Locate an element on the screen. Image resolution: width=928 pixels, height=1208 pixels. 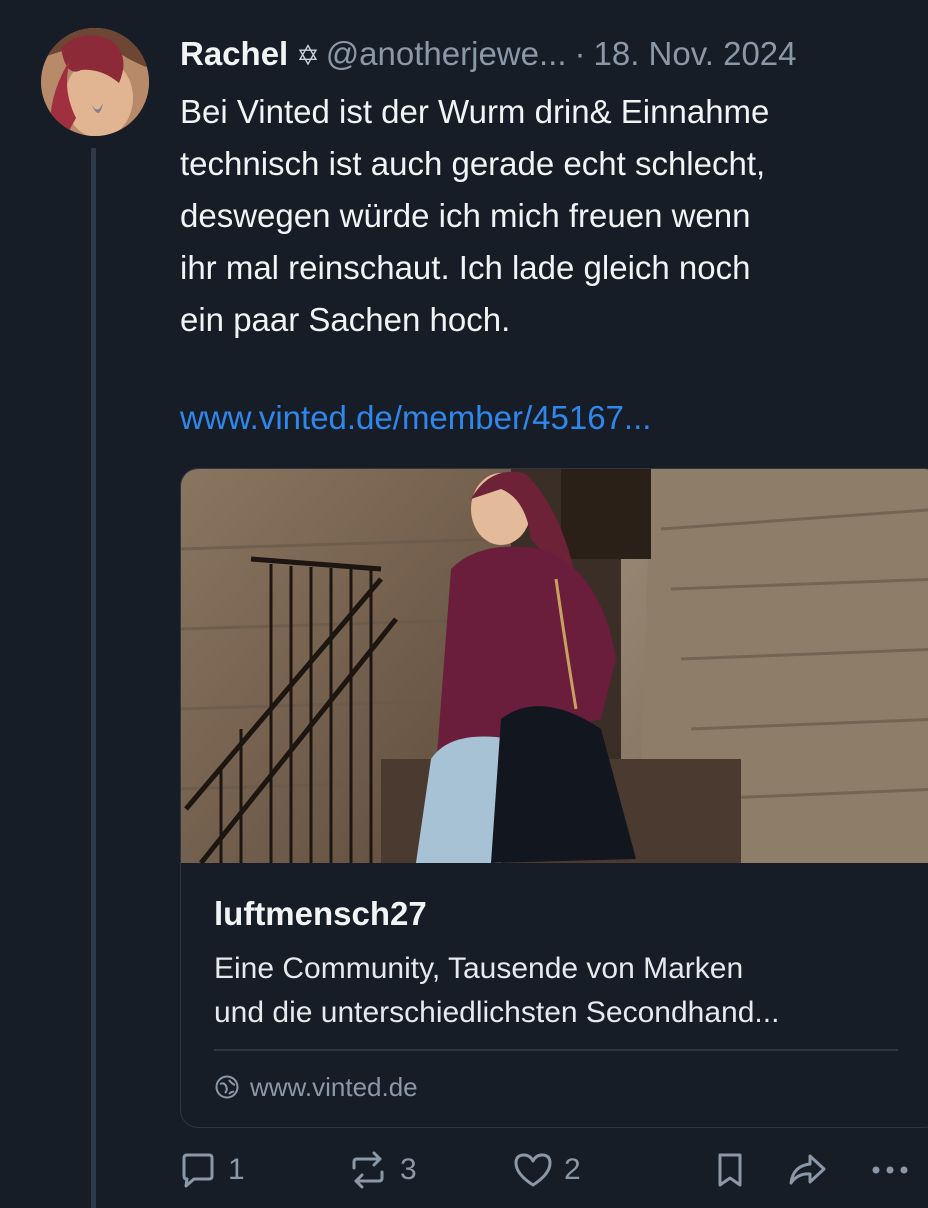
like-icon is located at coordinates (533, 1170).